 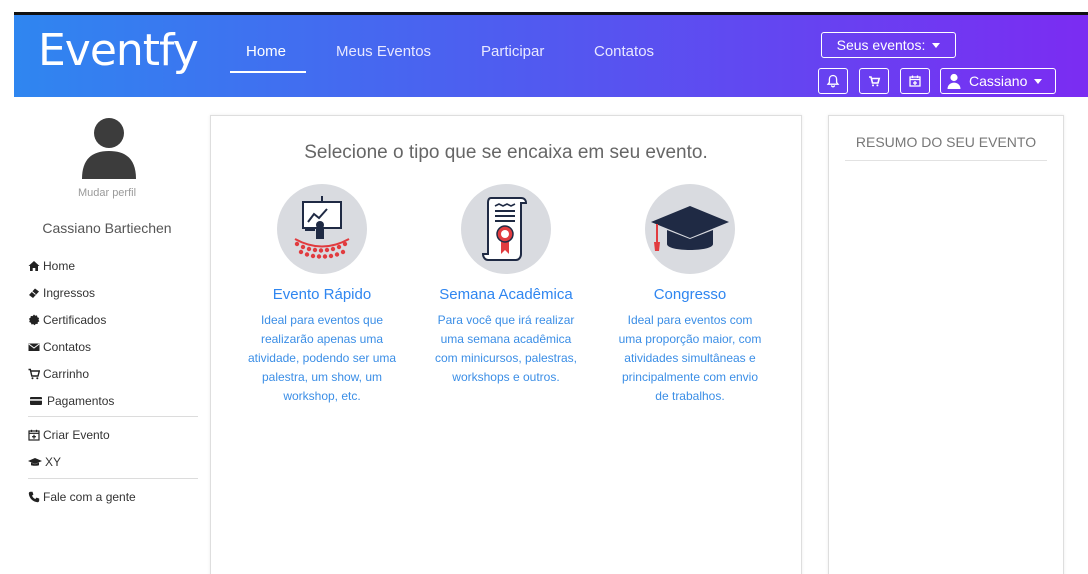 What do you see at coordinates (34, 320) in the screenshot?
I see `certificate-icon` at bounding box center [34, 320].